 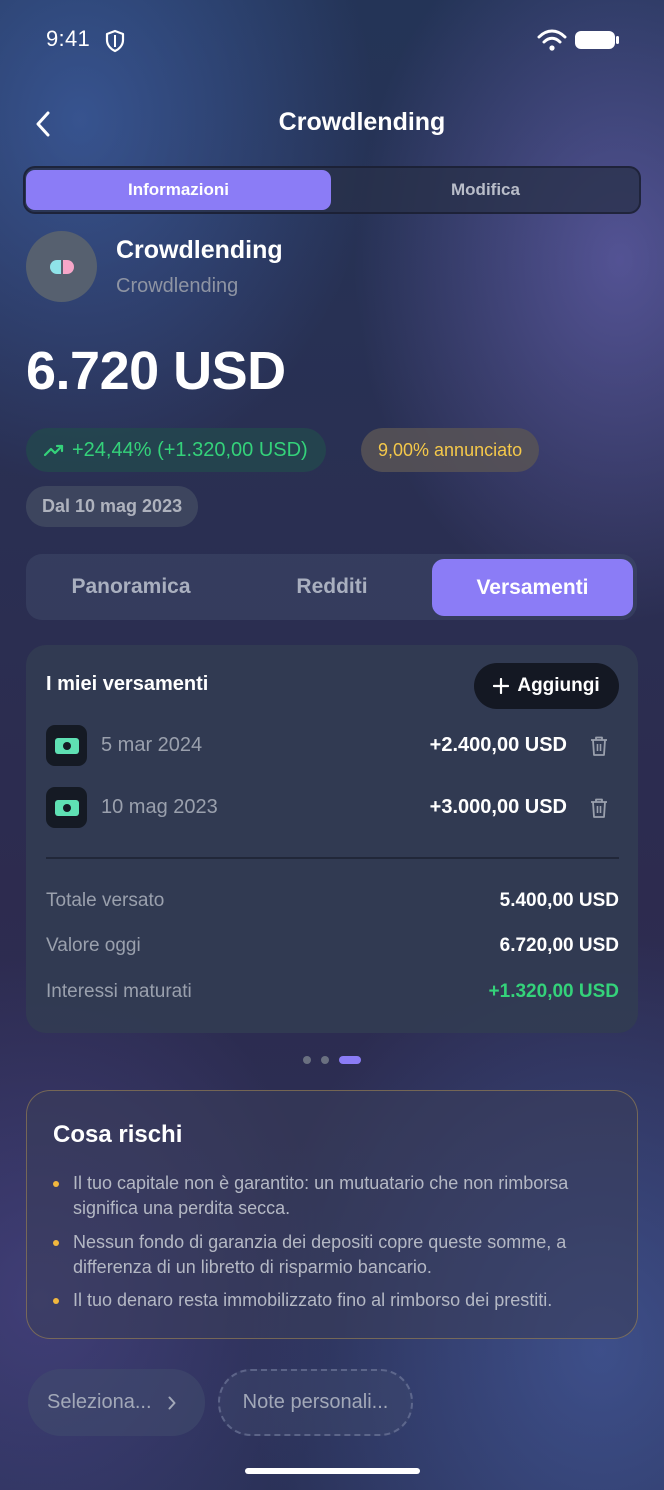 I want to click on wifi-icon, so click(x=552, y=40).